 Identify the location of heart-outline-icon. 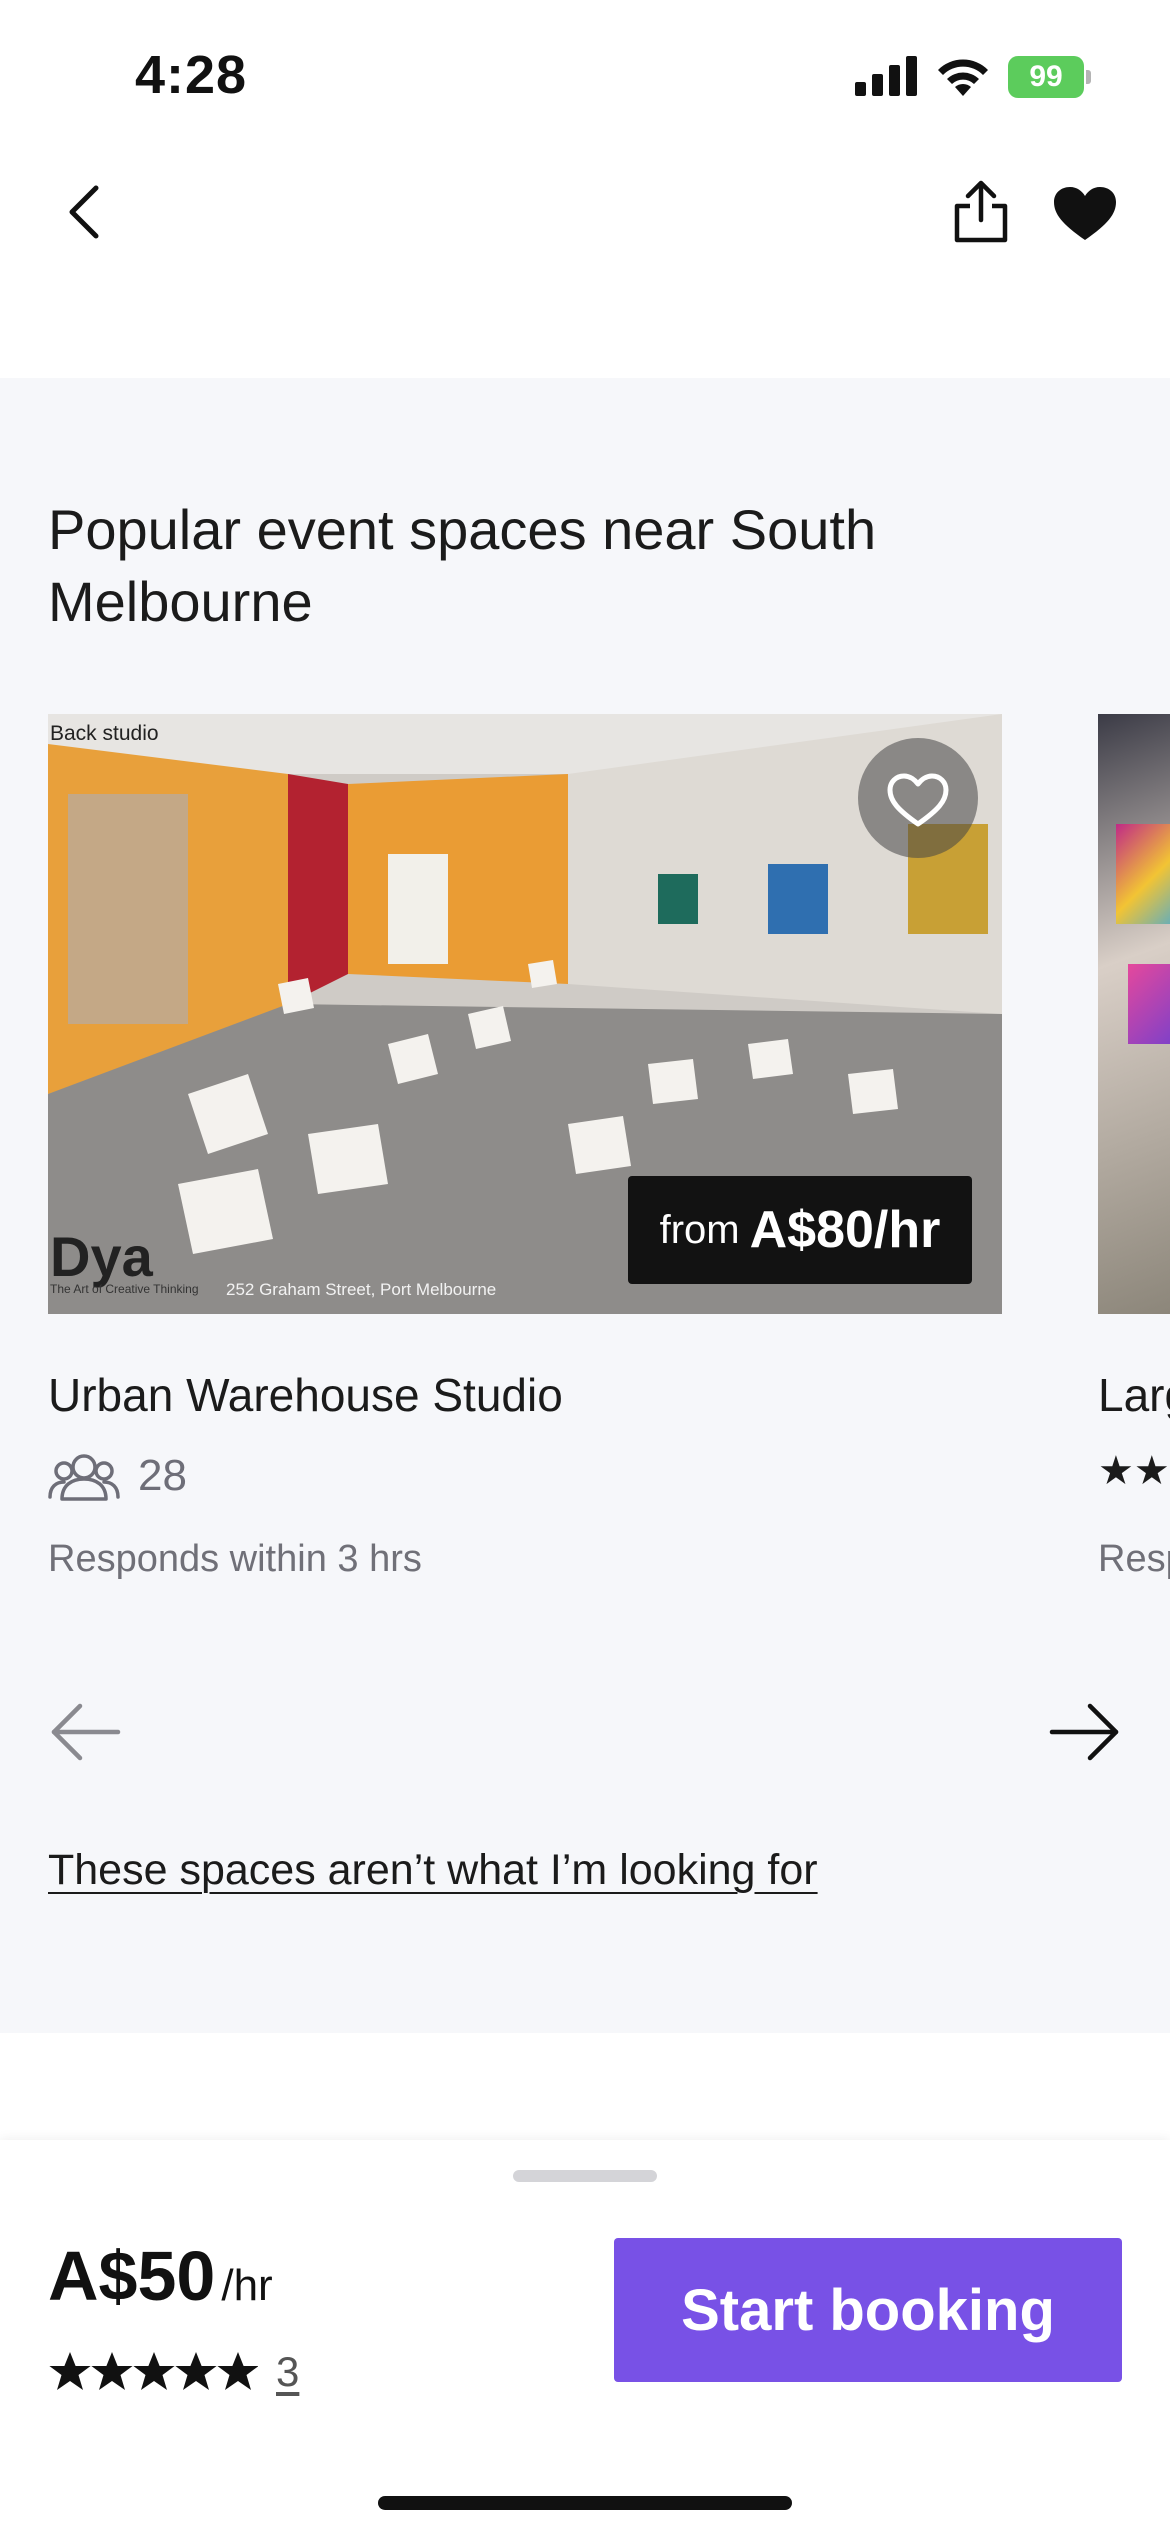
(918, 800).